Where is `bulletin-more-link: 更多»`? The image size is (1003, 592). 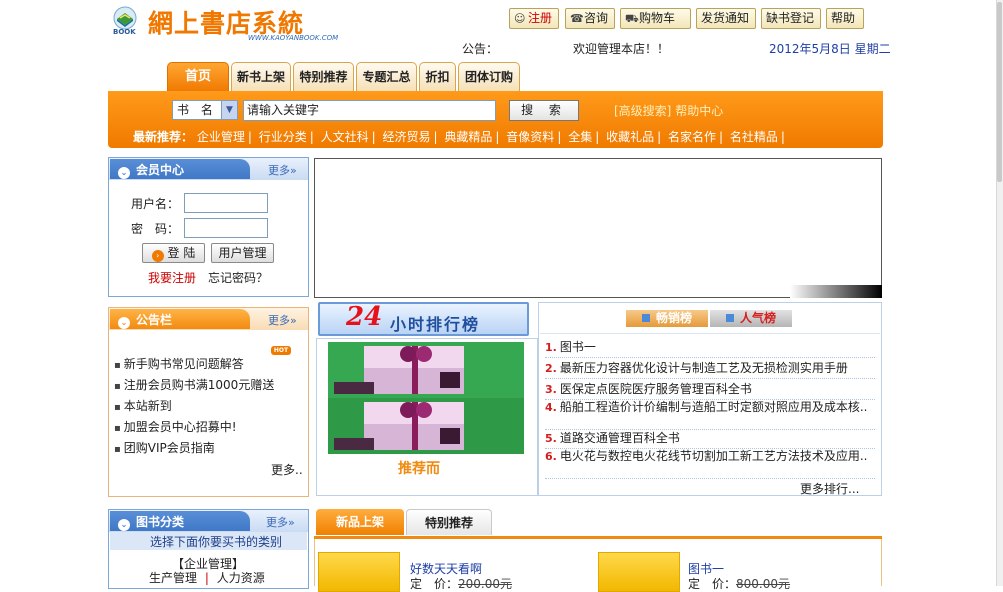 bulletin-more-link: 更多» is located at coordinates (282, 320).